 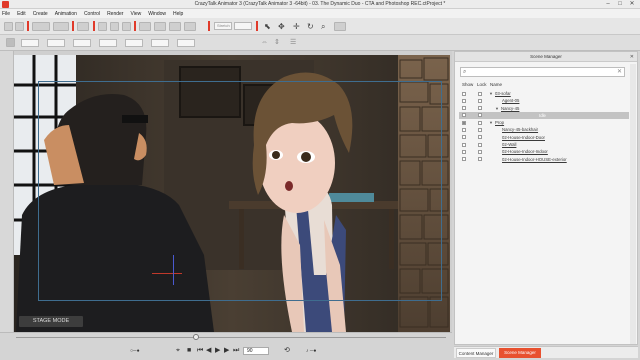 I want to click on tree-row: ▼ Prop, so click(x=544, y=122).